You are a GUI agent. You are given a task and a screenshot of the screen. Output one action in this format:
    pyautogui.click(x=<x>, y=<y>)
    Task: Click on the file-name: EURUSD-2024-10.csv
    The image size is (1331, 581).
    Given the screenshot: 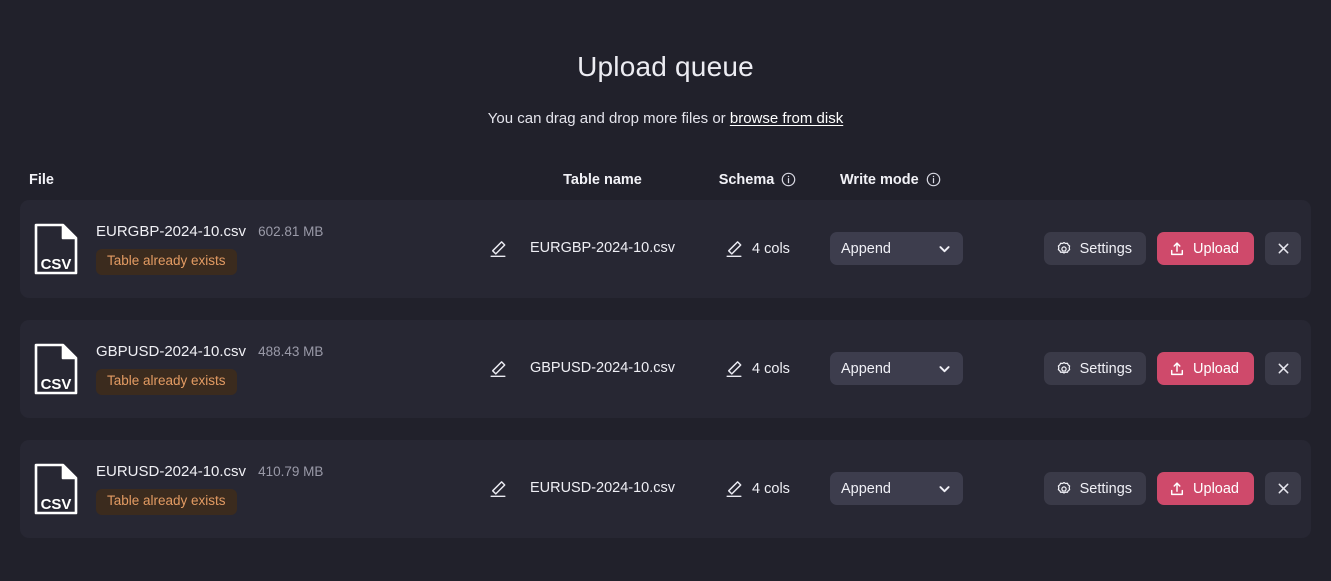 What is the action you would take?
    pyautogui.click(x=171, y=471)
    